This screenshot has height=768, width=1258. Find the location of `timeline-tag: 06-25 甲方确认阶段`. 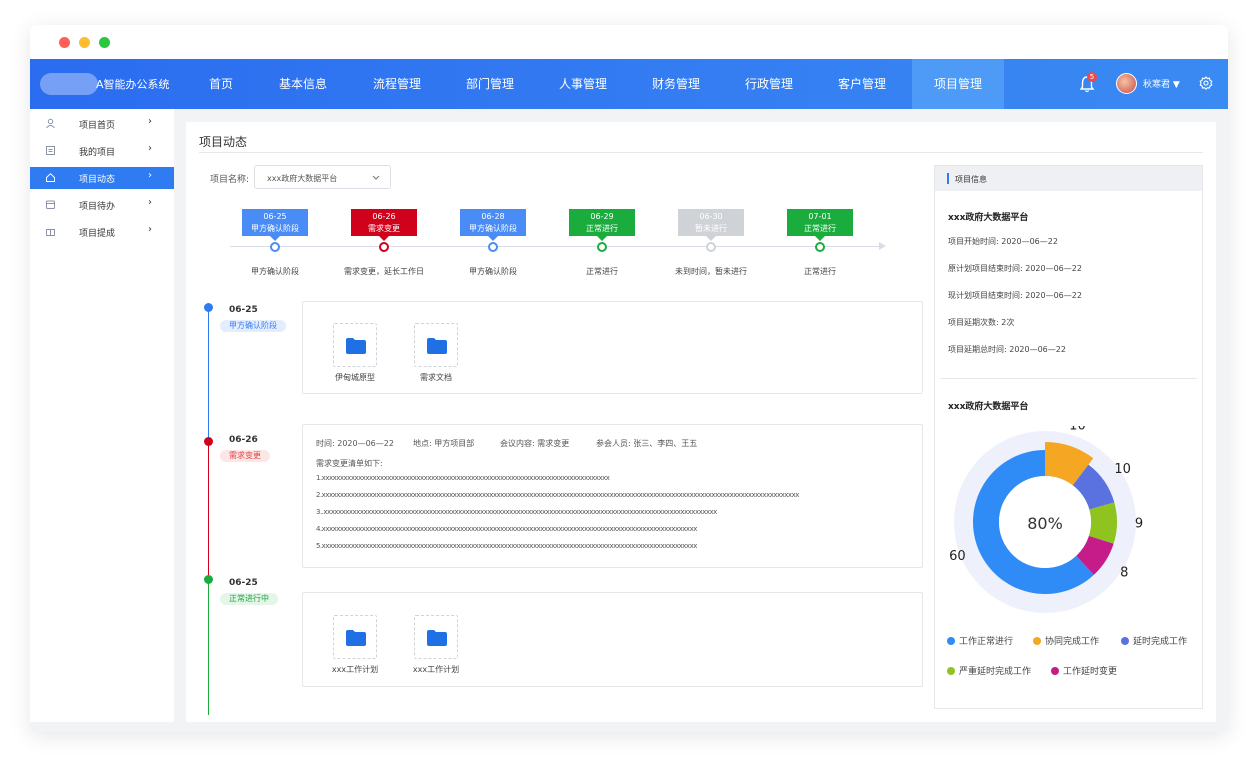

timeline-tag: 06-25 甲方确认阶段 is located at coordinates (275, 225).